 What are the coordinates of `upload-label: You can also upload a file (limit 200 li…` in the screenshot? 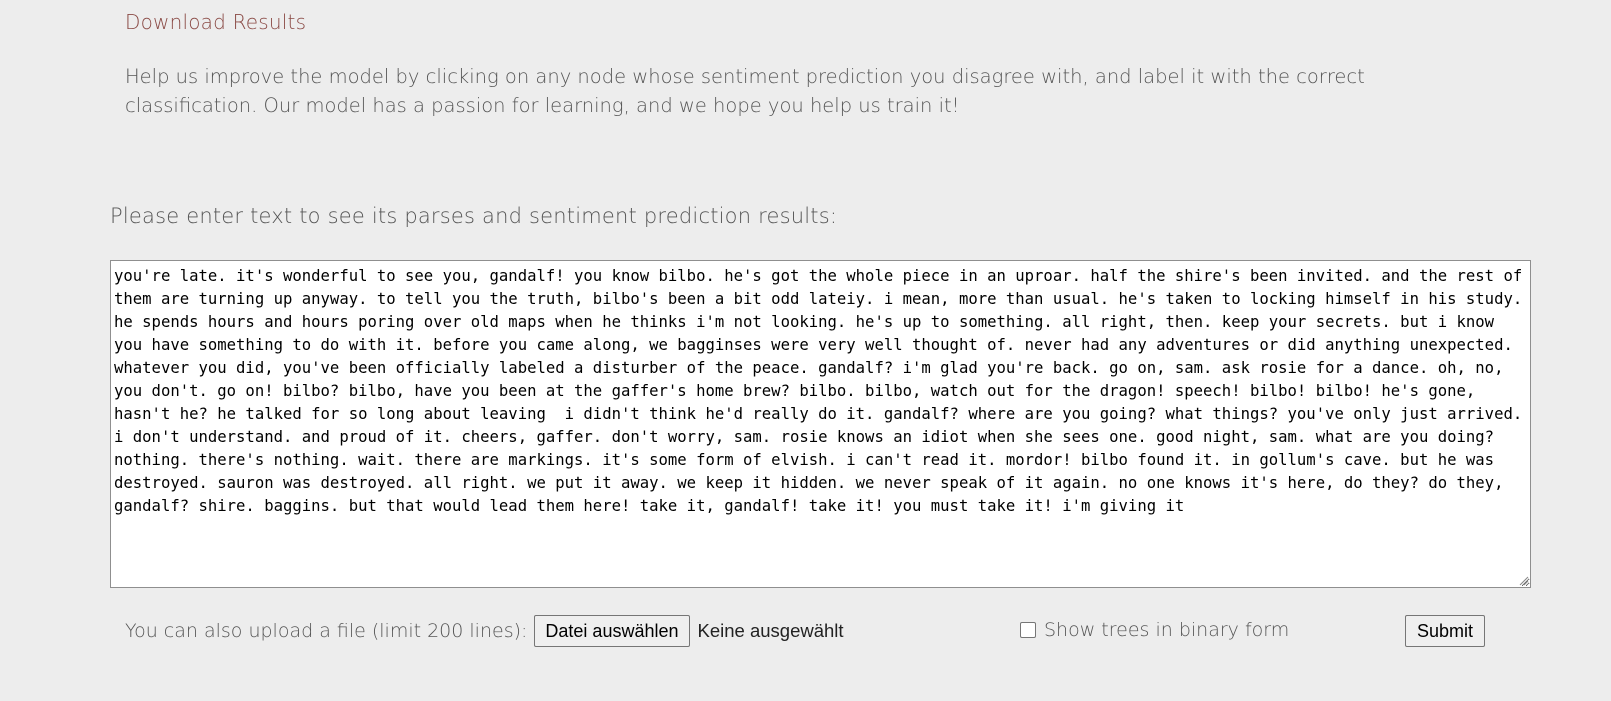 It's located at (326, 631).